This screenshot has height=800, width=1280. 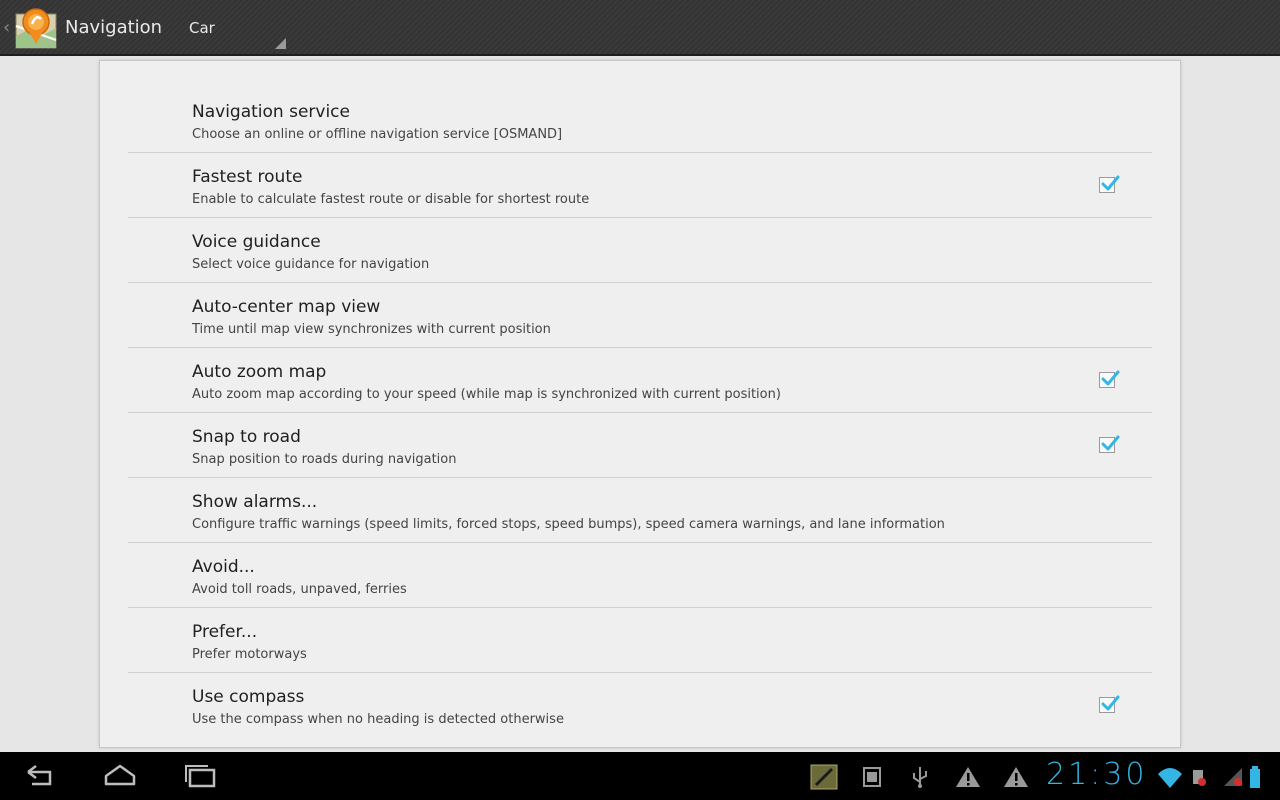 I want to click on recent-apps-icon, so click(x=200, y=776).